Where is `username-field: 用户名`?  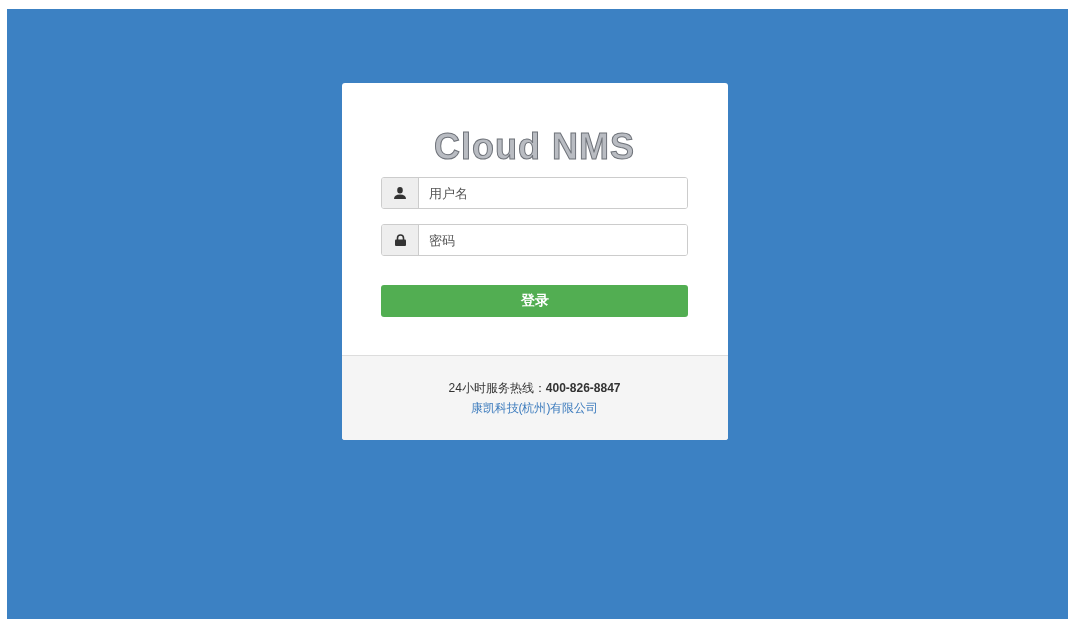 username-field: 用户名 is located at coordinates (534, 193).